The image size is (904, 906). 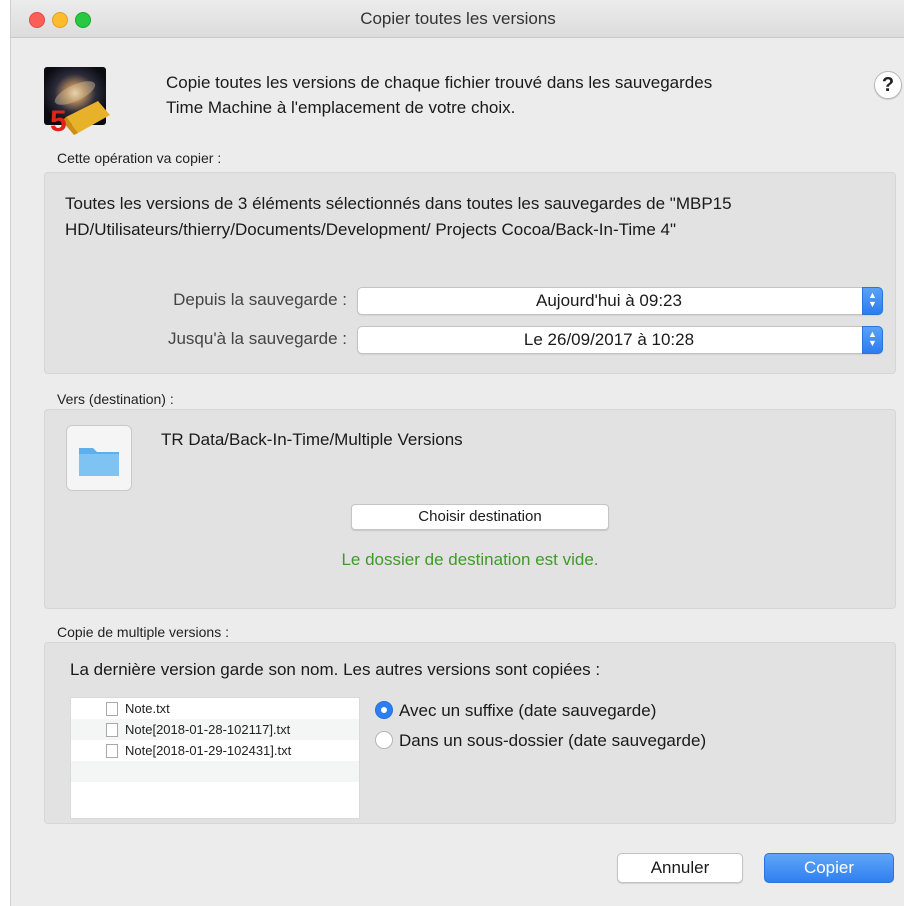 I want to click on destination-section-label: Vers (destination) :, so click(x=115, y=399).